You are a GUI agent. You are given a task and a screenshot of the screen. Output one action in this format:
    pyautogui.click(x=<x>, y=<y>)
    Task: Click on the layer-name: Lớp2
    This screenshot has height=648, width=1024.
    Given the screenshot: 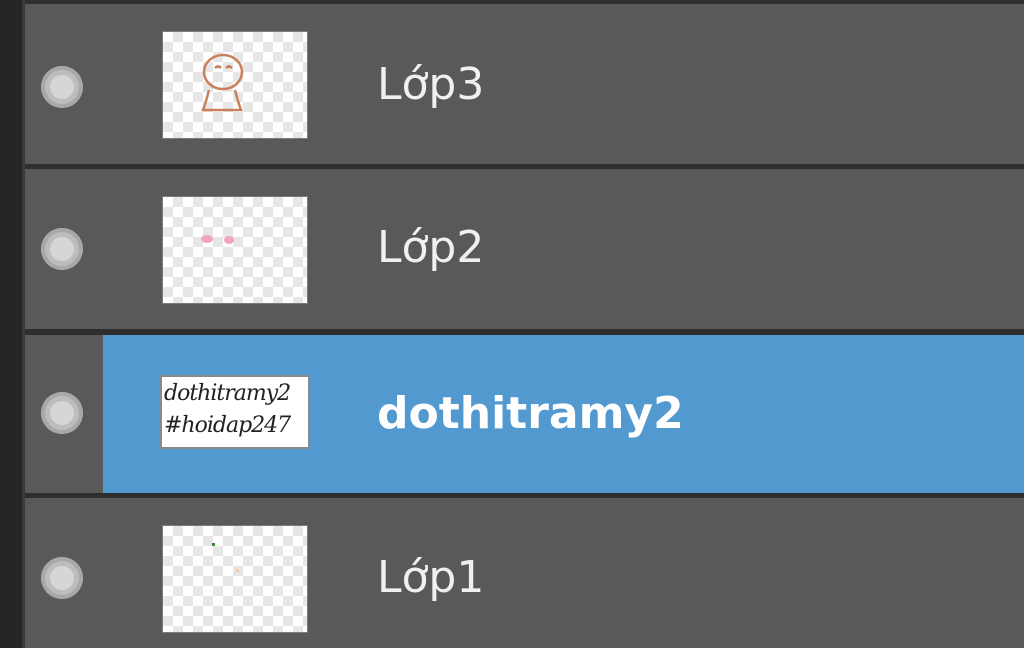 What is the action you would take?
    pyautogui.click(x=431, y=247)
    